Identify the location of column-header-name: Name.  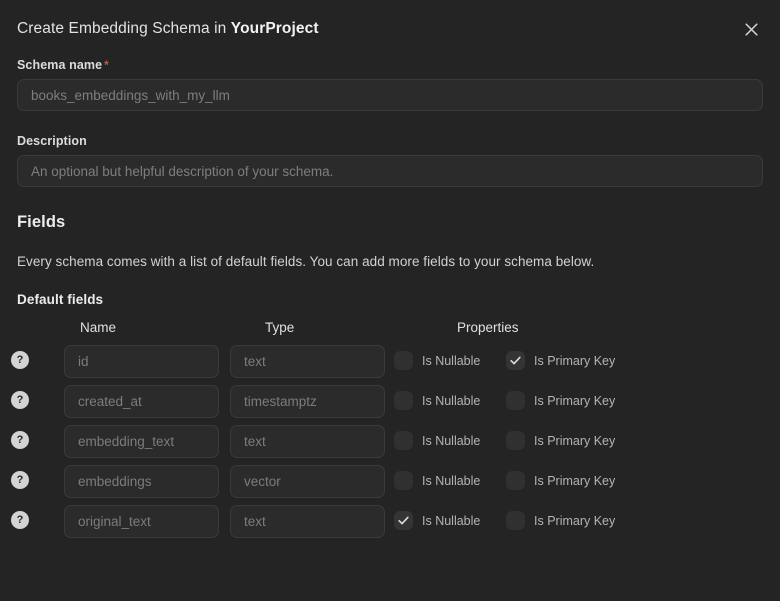
(98, 327).